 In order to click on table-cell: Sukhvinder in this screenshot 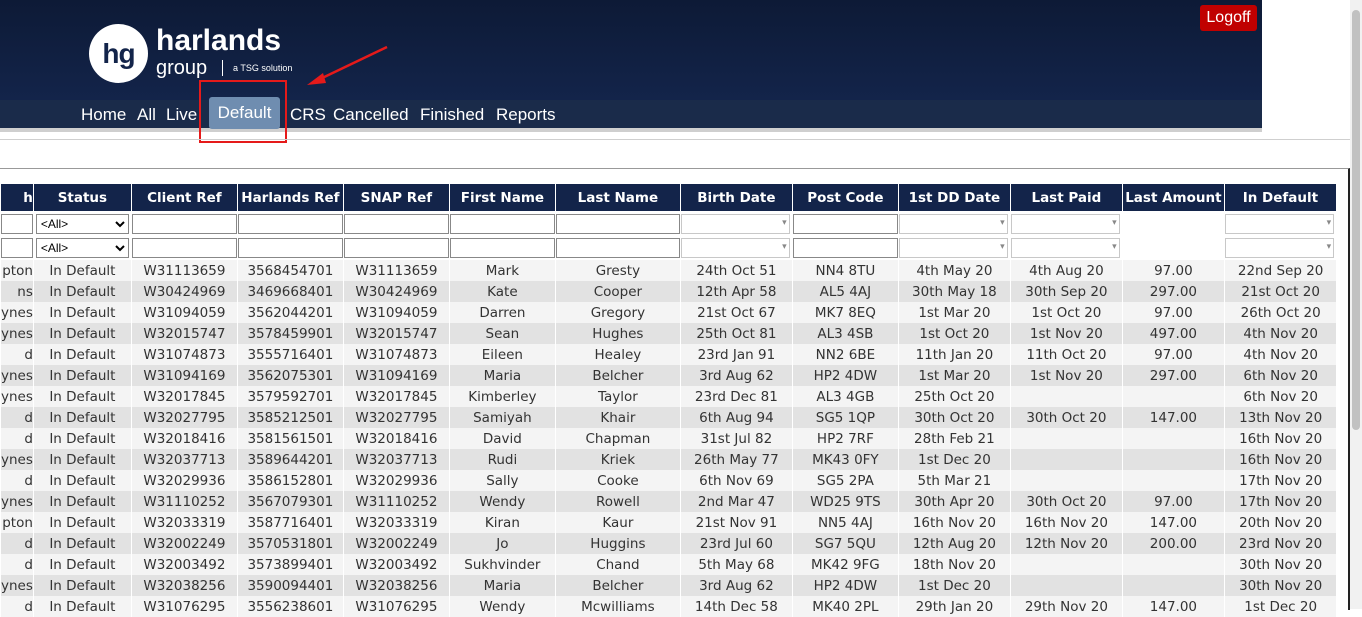, I will do `click(502, 564)`.